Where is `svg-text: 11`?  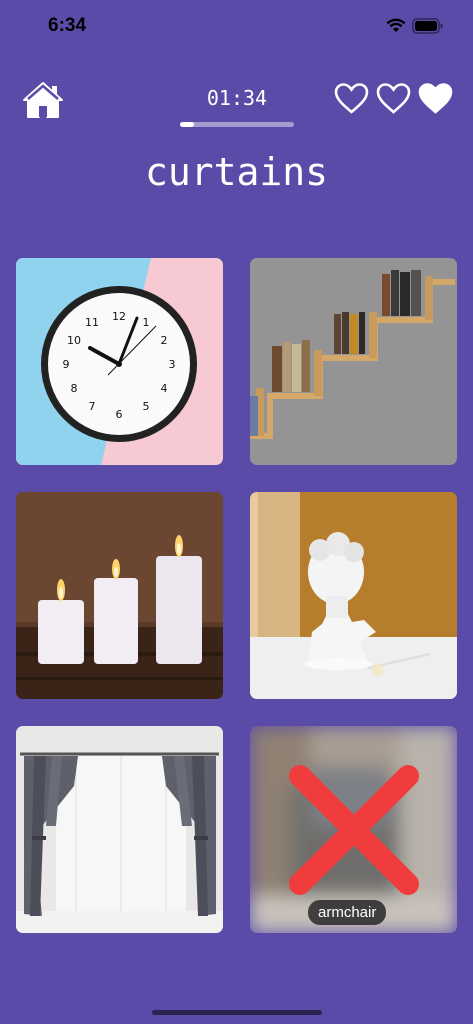
svg-text: 11 is located at coordinates (92, 322).